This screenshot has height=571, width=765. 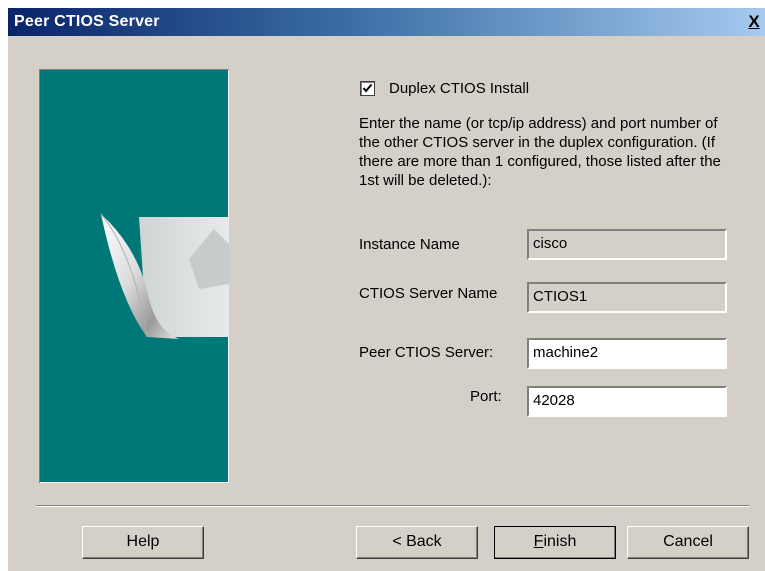 I want to click on cancel-button: Cancel, so click(x=688, y=542).